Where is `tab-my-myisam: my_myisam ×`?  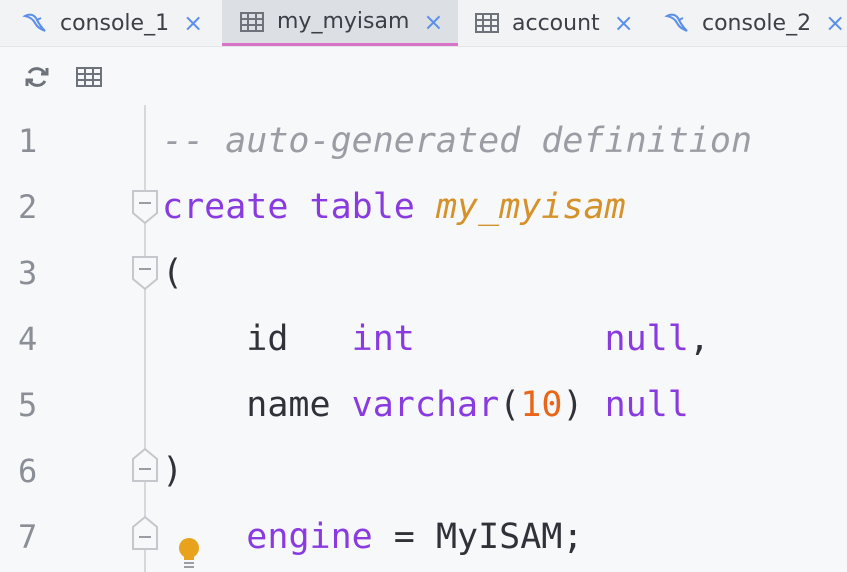 tab-my-myisam: my_myisam × is located at coordinates (340, 23).